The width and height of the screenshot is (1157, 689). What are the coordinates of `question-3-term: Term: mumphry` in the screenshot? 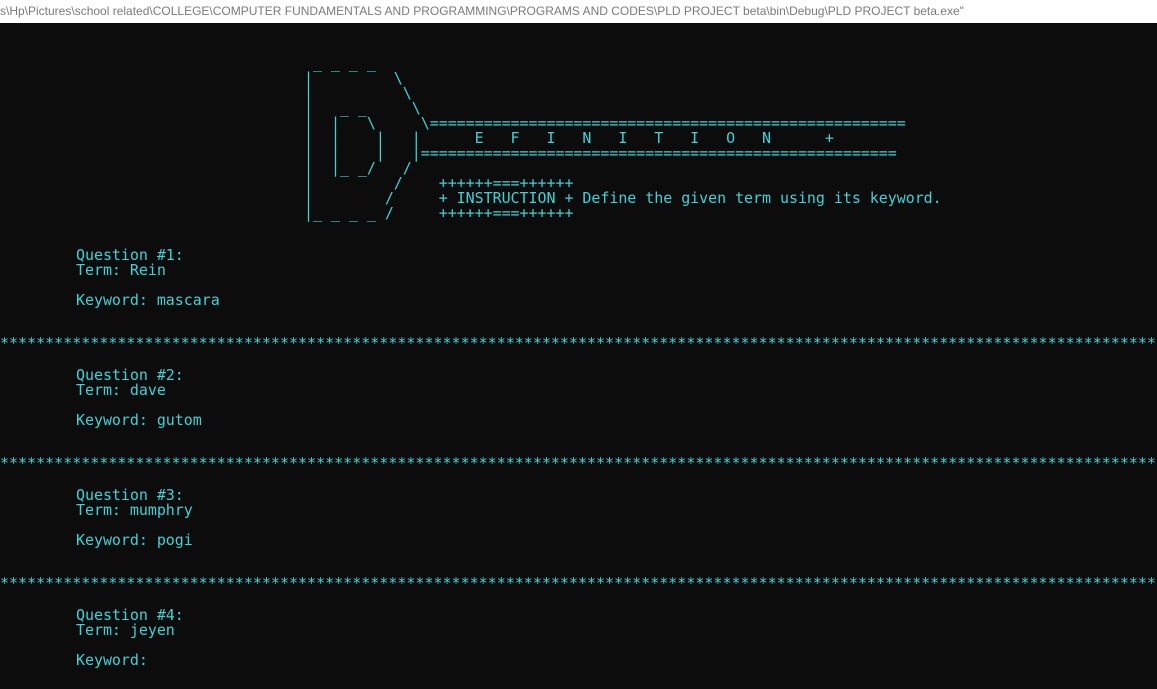 It's located at (134, 510).